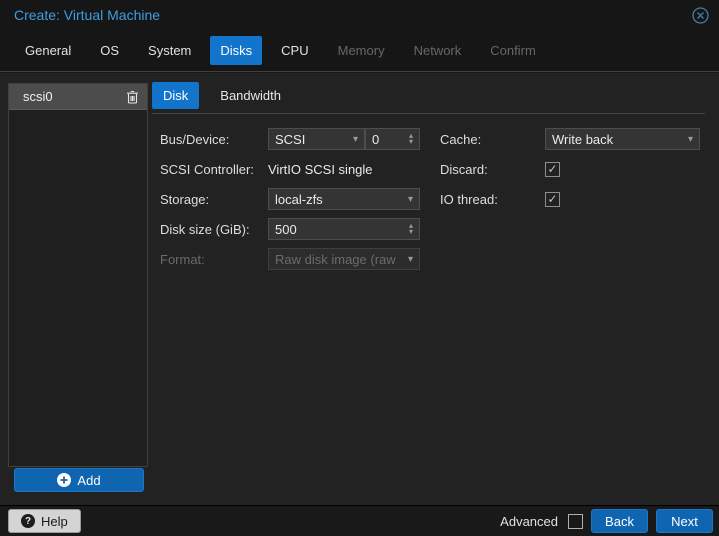  What do you see at coordinates (54, 521) in the screenshot?
I see `help-button-label: Help` at bounding box center [54, 521].